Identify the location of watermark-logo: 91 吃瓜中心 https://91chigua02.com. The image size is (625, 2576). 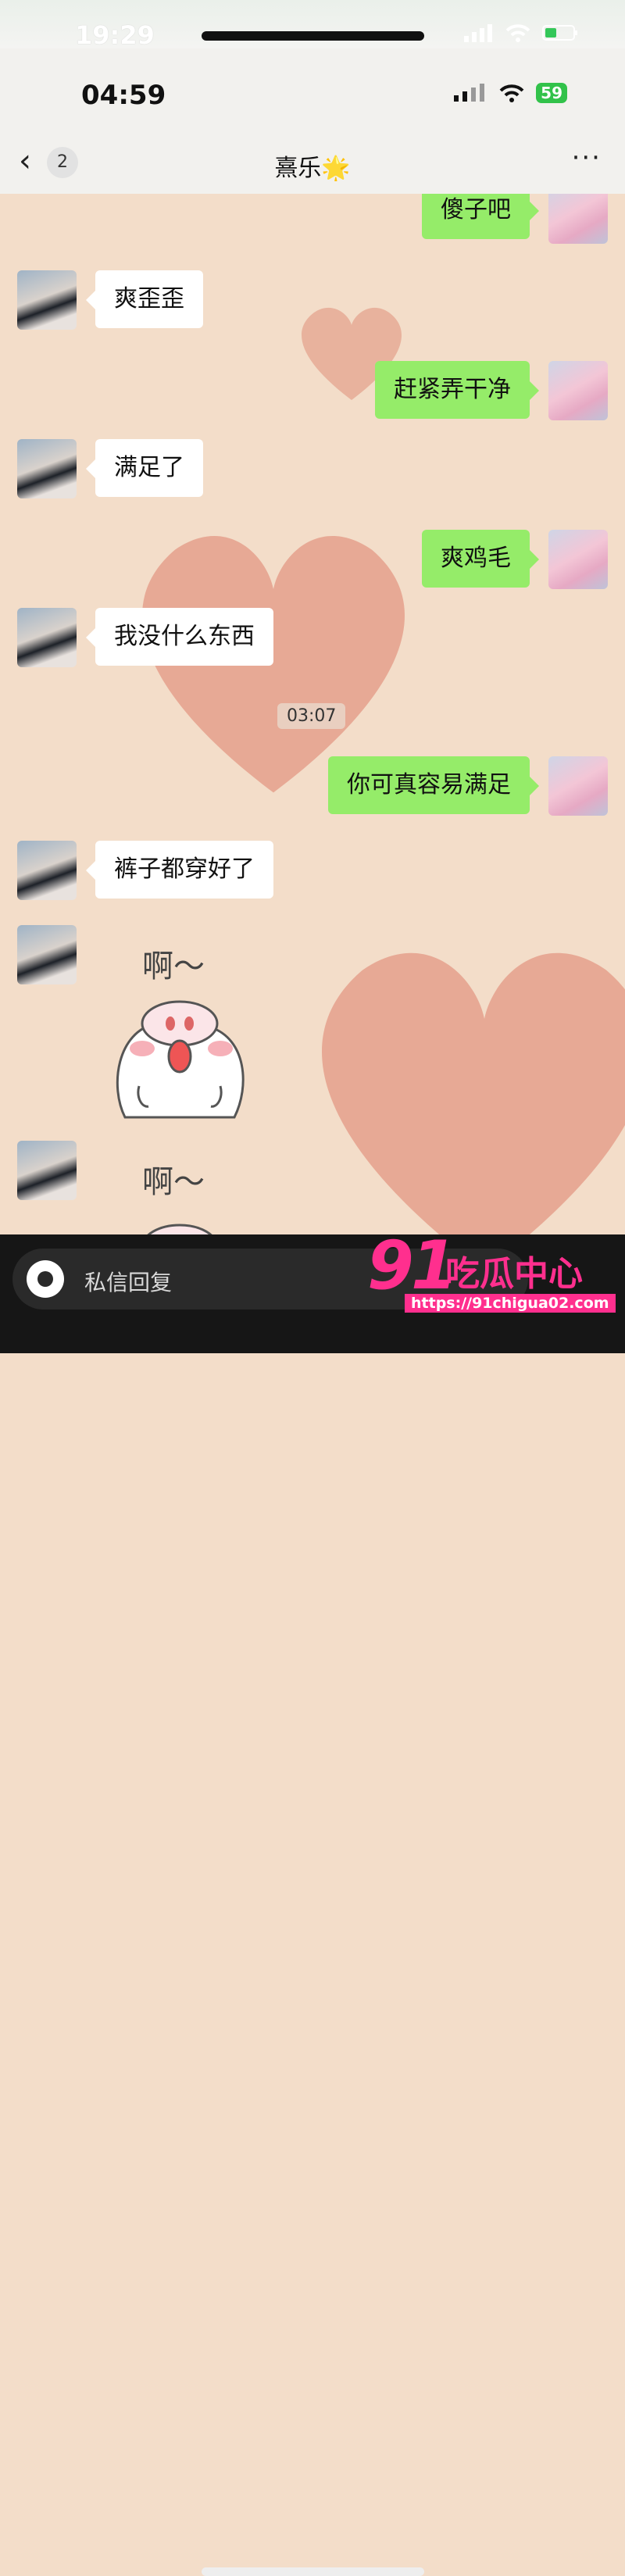
(492, 1273).